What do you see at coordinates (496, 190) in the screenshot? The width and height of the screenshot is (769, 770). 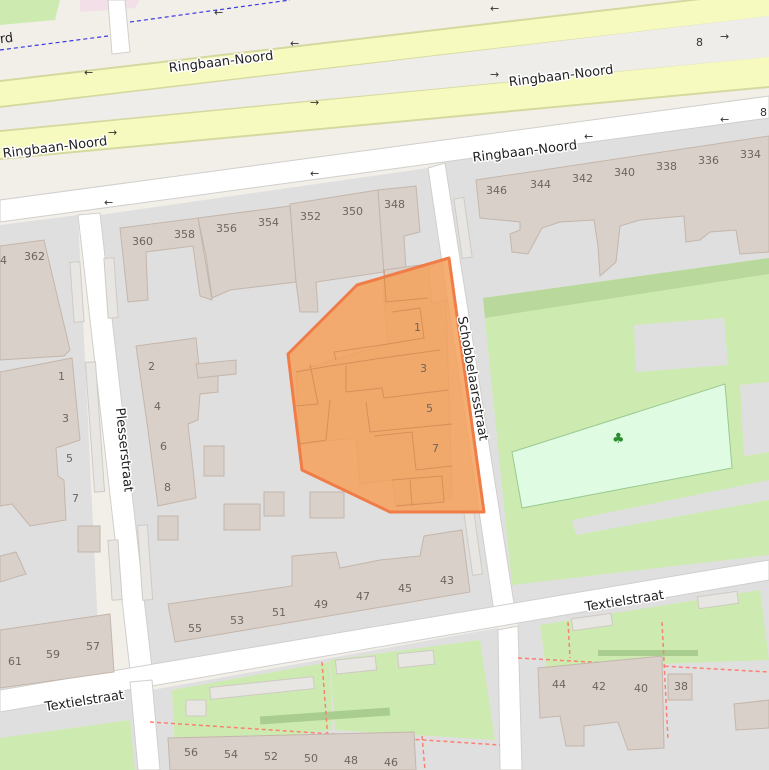 I see `svg-text: 346` at bounding box center [496, 190].